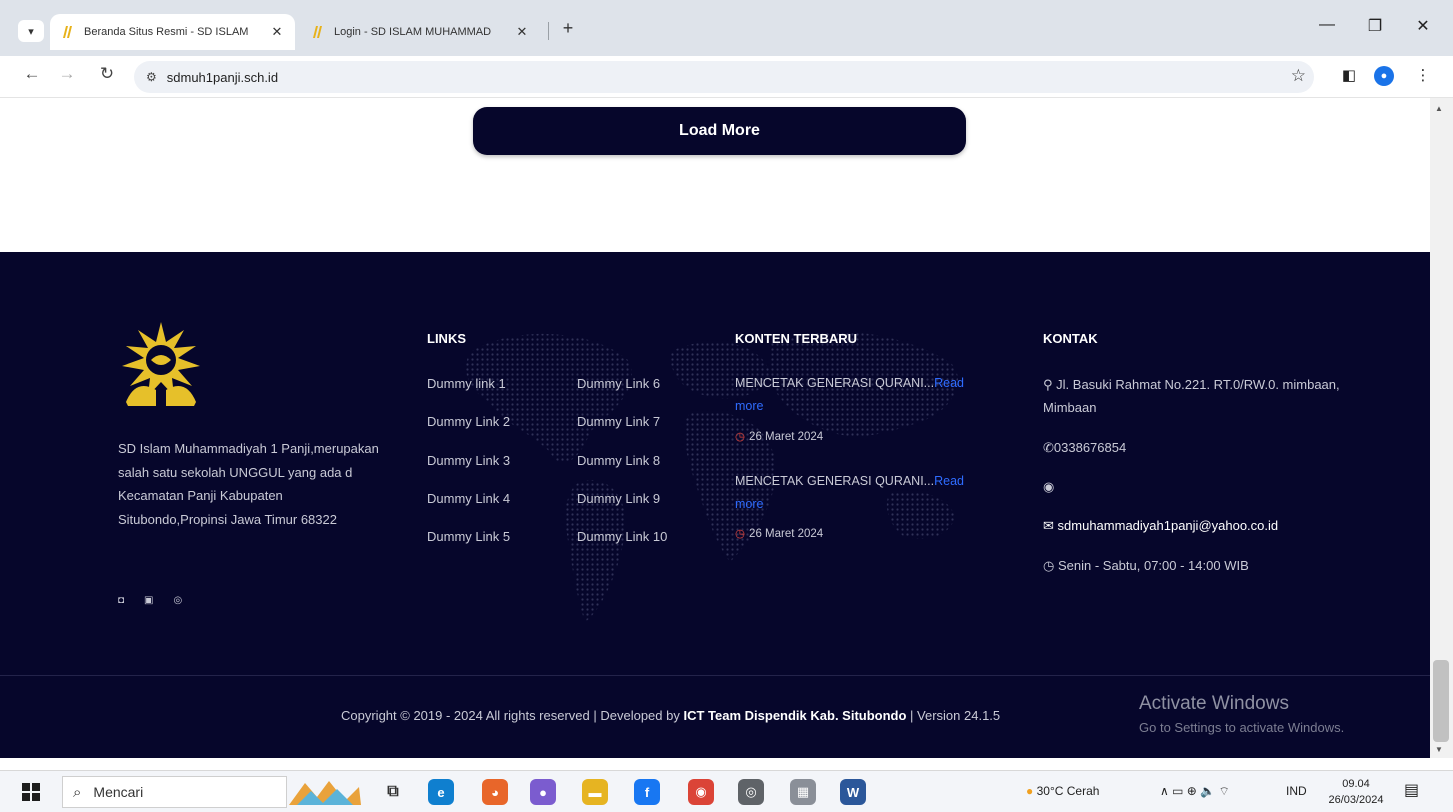 The width and height of the screenshot is (1453, 812). Describe the element at coordinates (1193, 525) in the screenshot. I see `contact-email: ✉ sdmuhammadiyah1panji@yahoo.co.id` at that location.